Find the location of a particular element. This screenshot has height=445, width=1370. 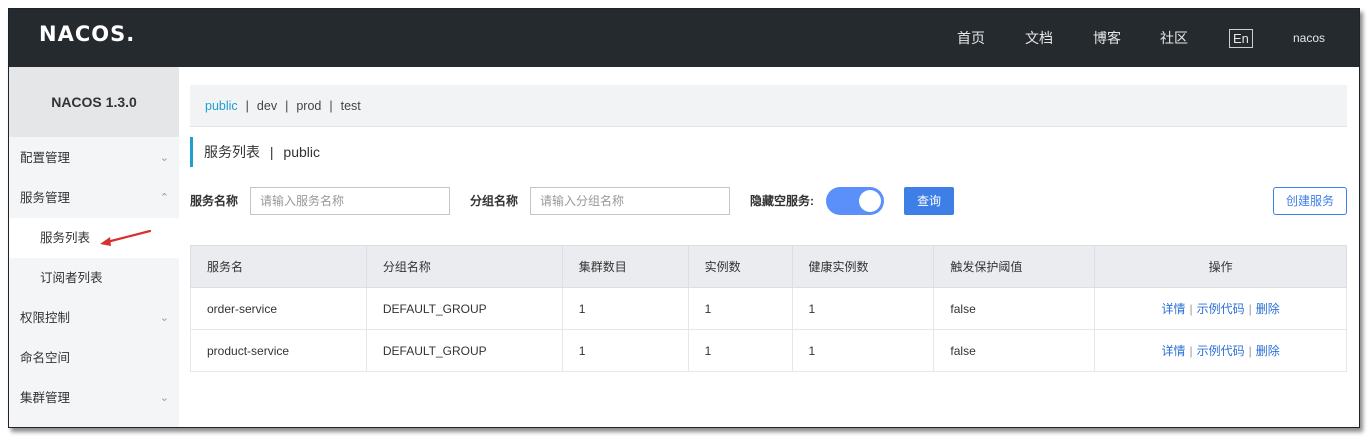

page-title-namespace: public is located at coordinates (302, 152).